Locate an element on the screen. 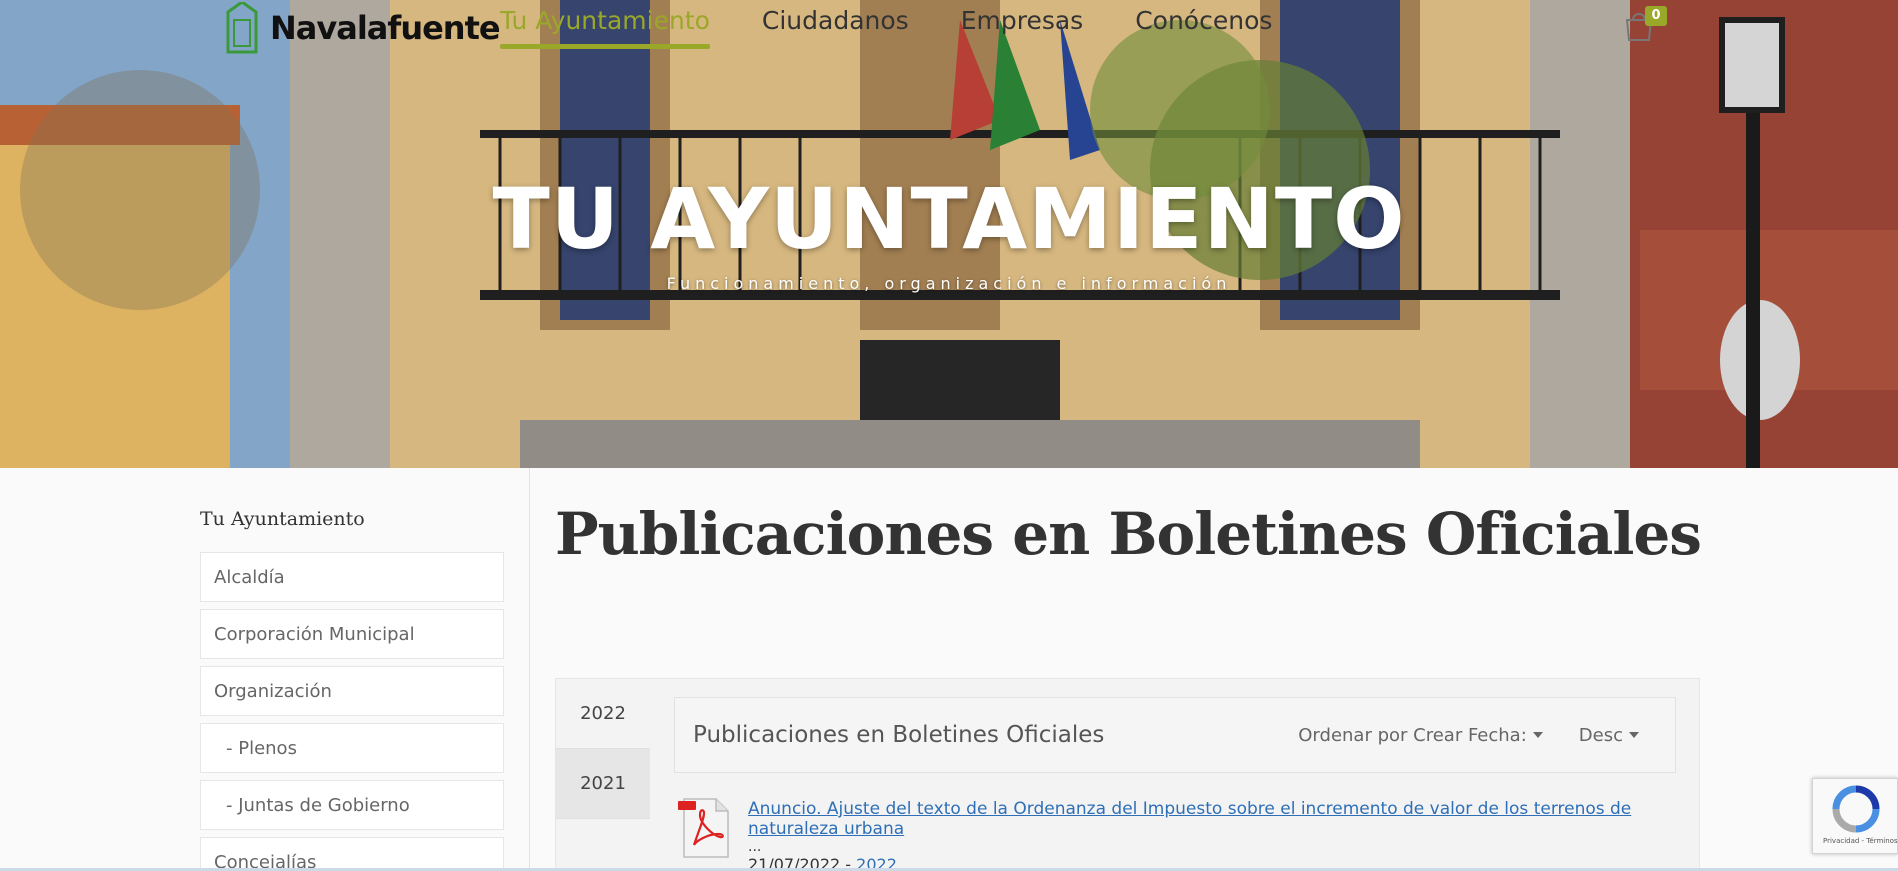 The height and width of the screenshot is (871, 1898). logo-text: Navalafuente is located at coordinates (385, 28).